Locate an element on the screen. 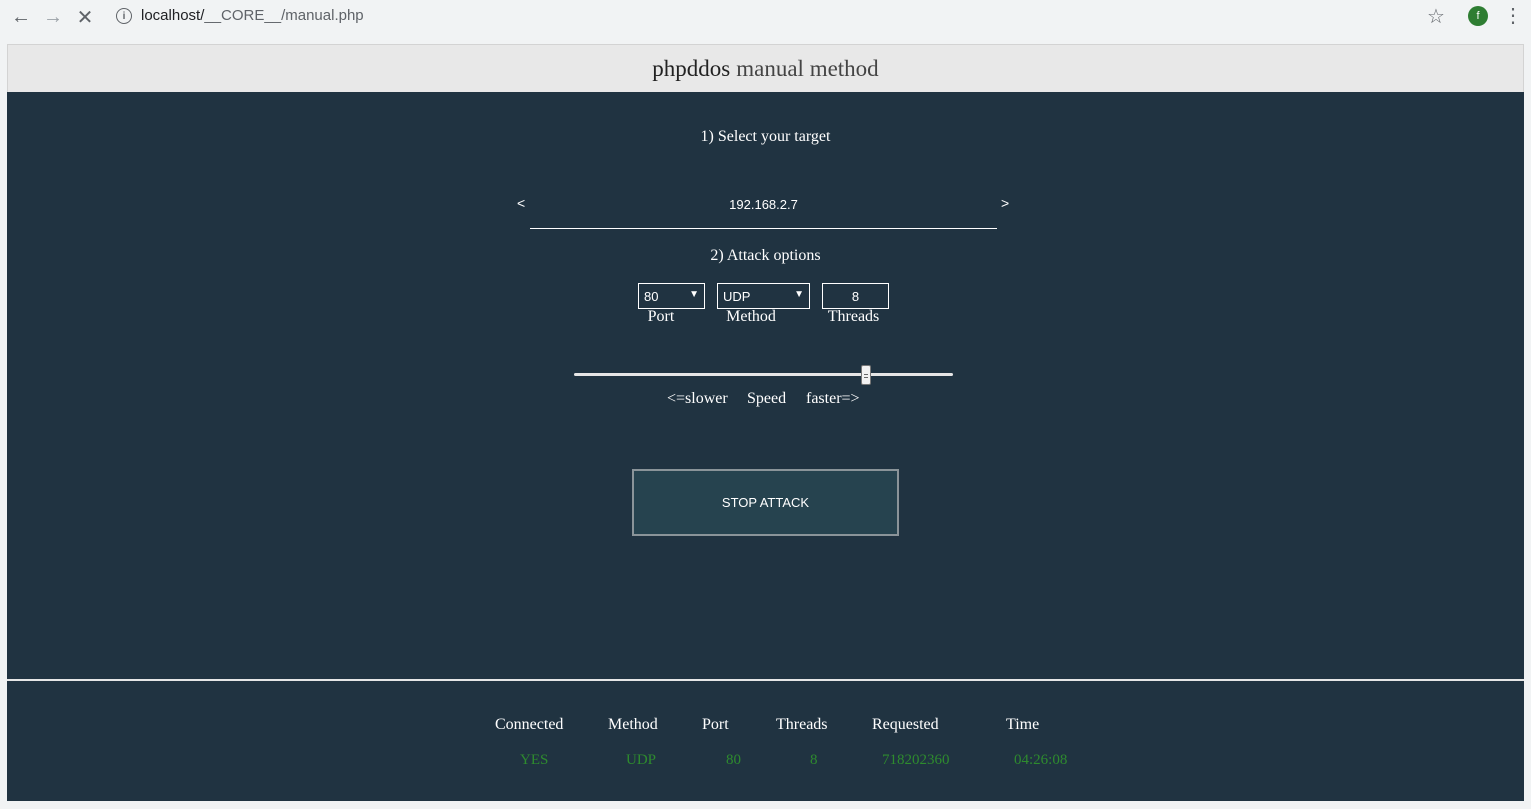 Image resolution: width=1531 pixels, height=809 pixels. stop-loading-icon: ✕ is located at coordinates (85, 17).